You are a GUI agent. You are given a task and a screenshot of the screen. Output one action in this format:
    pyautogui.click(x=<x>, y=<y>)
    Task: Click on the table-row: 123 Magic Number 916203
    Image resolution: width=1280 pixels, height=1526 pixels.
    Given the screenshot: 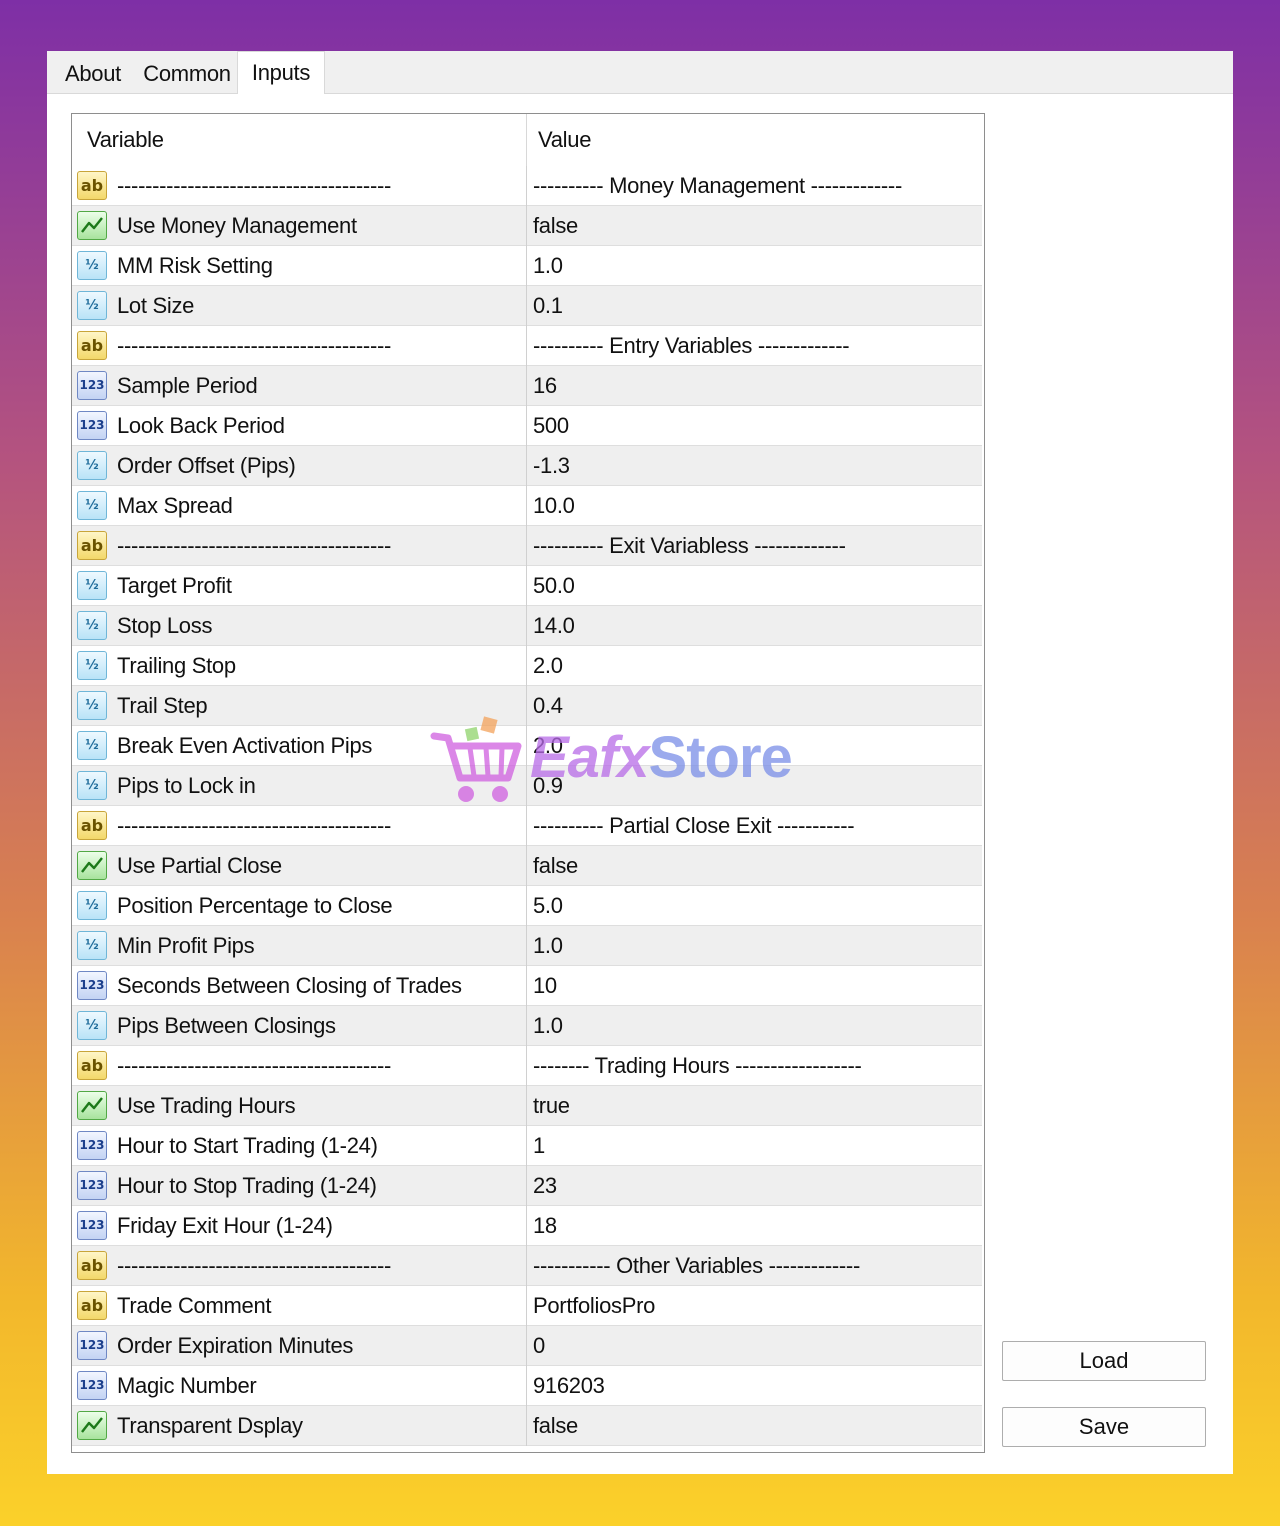 What is the action you would take?
    pyautogui.click(x=527, y=1386)
    